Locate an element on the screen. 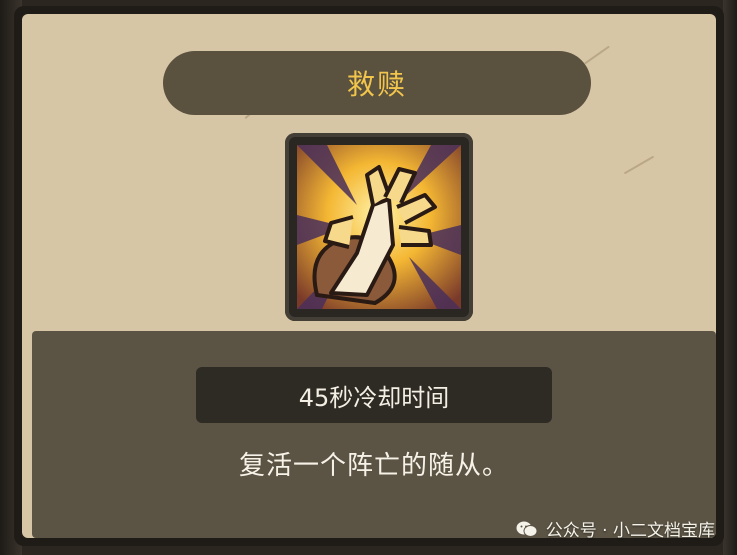 The image size is (737, 555). ability-title-bar: 救赎 is located at coordinates (377, 83).